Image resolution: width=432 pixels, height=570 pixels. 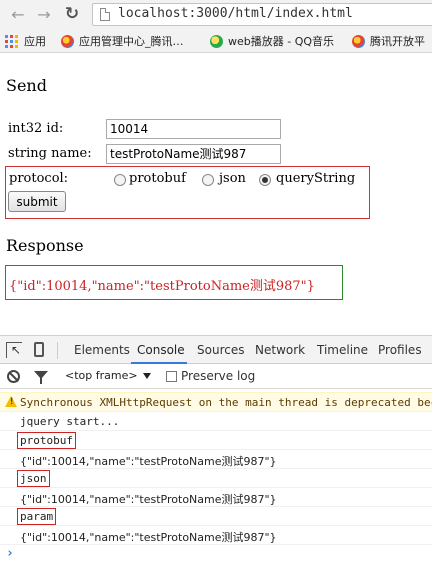 What do you see at coordinates (50, 153) in the screenshot?
I see `name-label: string name:` at bounding box center [50, 153].